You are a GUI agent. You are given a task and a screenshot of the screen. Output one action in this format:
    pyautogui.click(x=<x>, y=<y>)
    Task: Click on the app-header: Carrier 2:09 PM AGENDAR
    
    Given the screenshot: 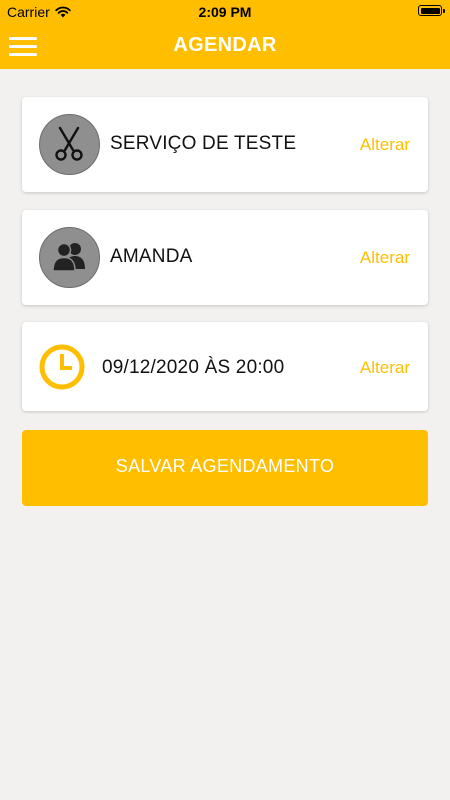 What is the action you would take?
    pyautogui.click(x=225, y=34)
    